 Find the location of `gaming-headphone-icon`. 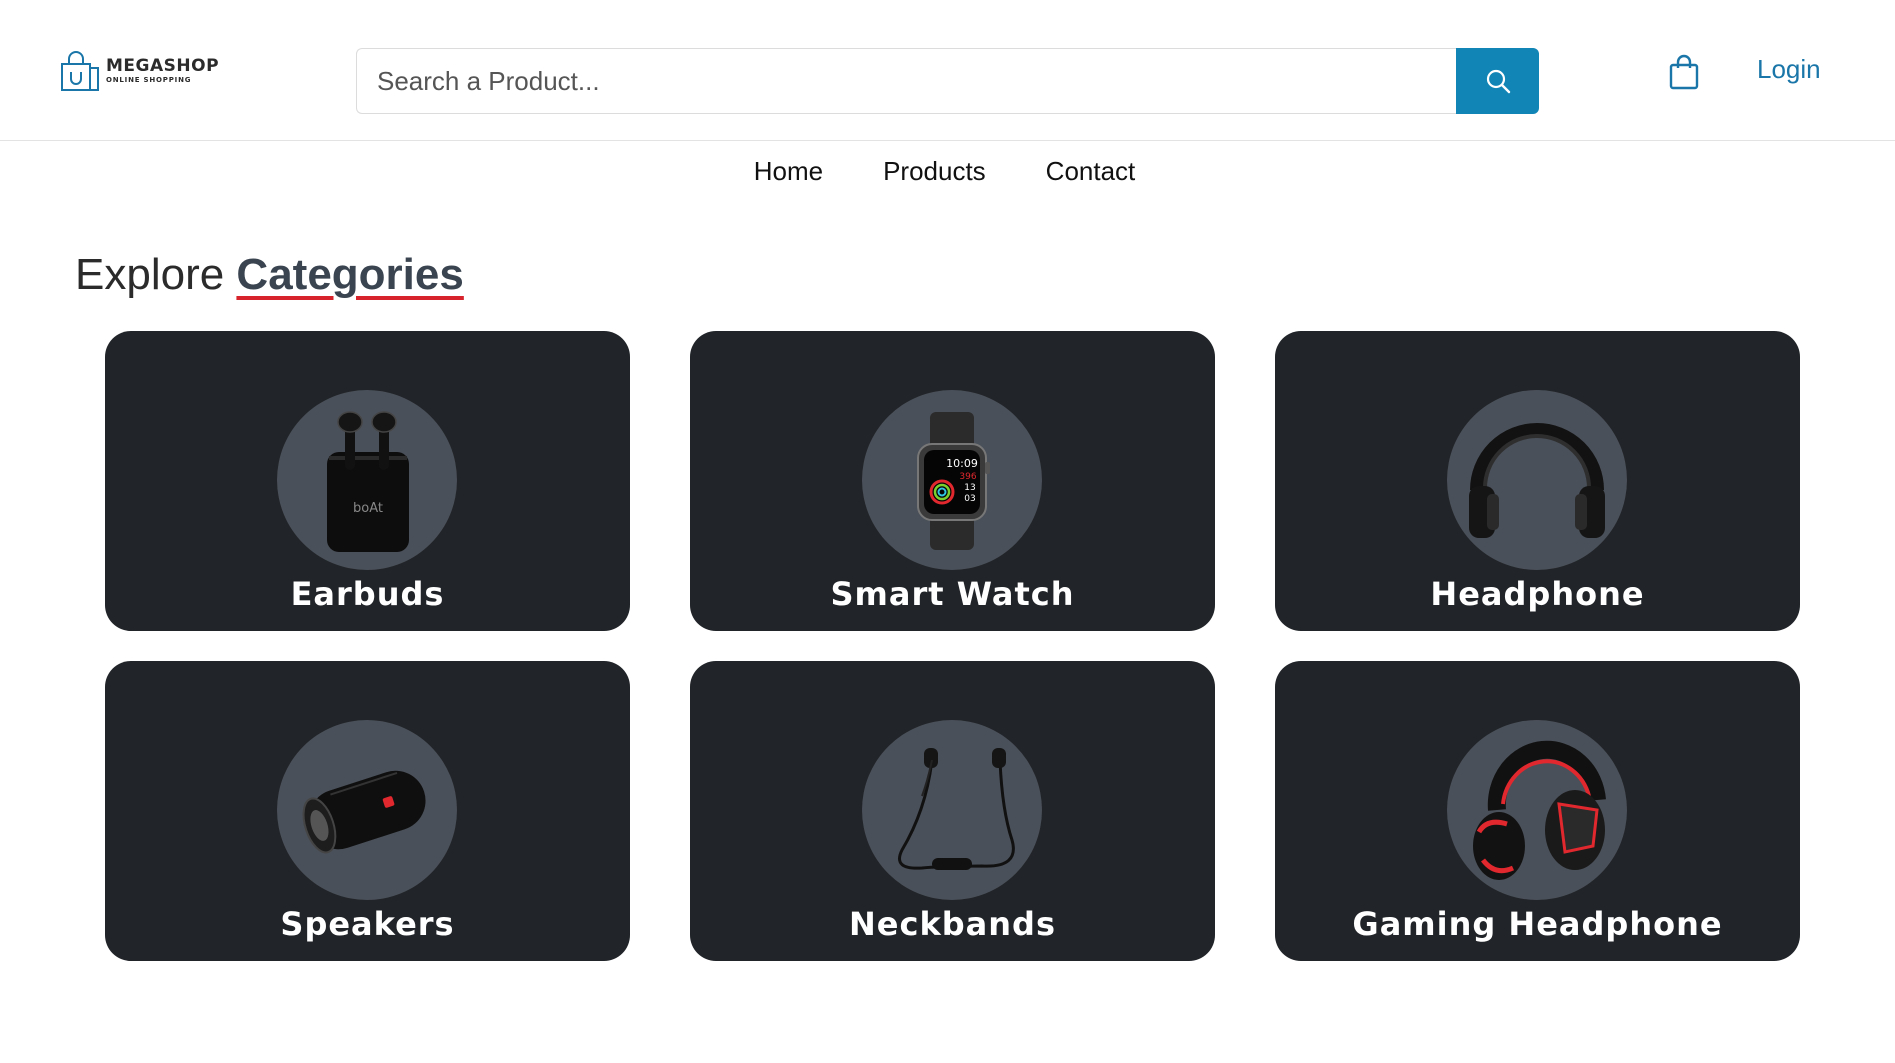

gaming-headphone-icon is located at coordinates (1539, 810).